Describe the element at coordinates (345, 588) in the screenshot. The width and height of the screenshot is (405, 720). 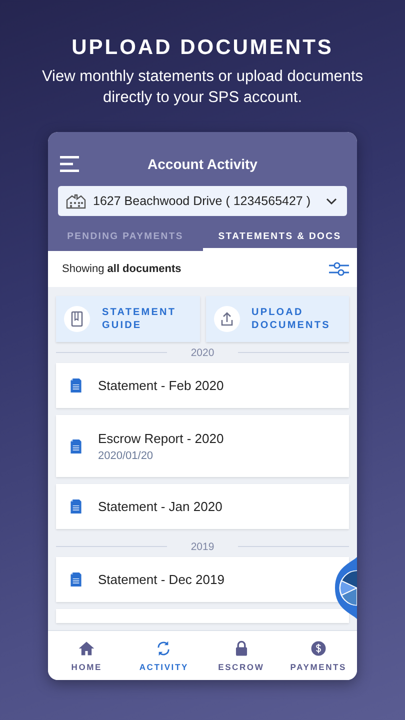
I see `floating-button` at that location.